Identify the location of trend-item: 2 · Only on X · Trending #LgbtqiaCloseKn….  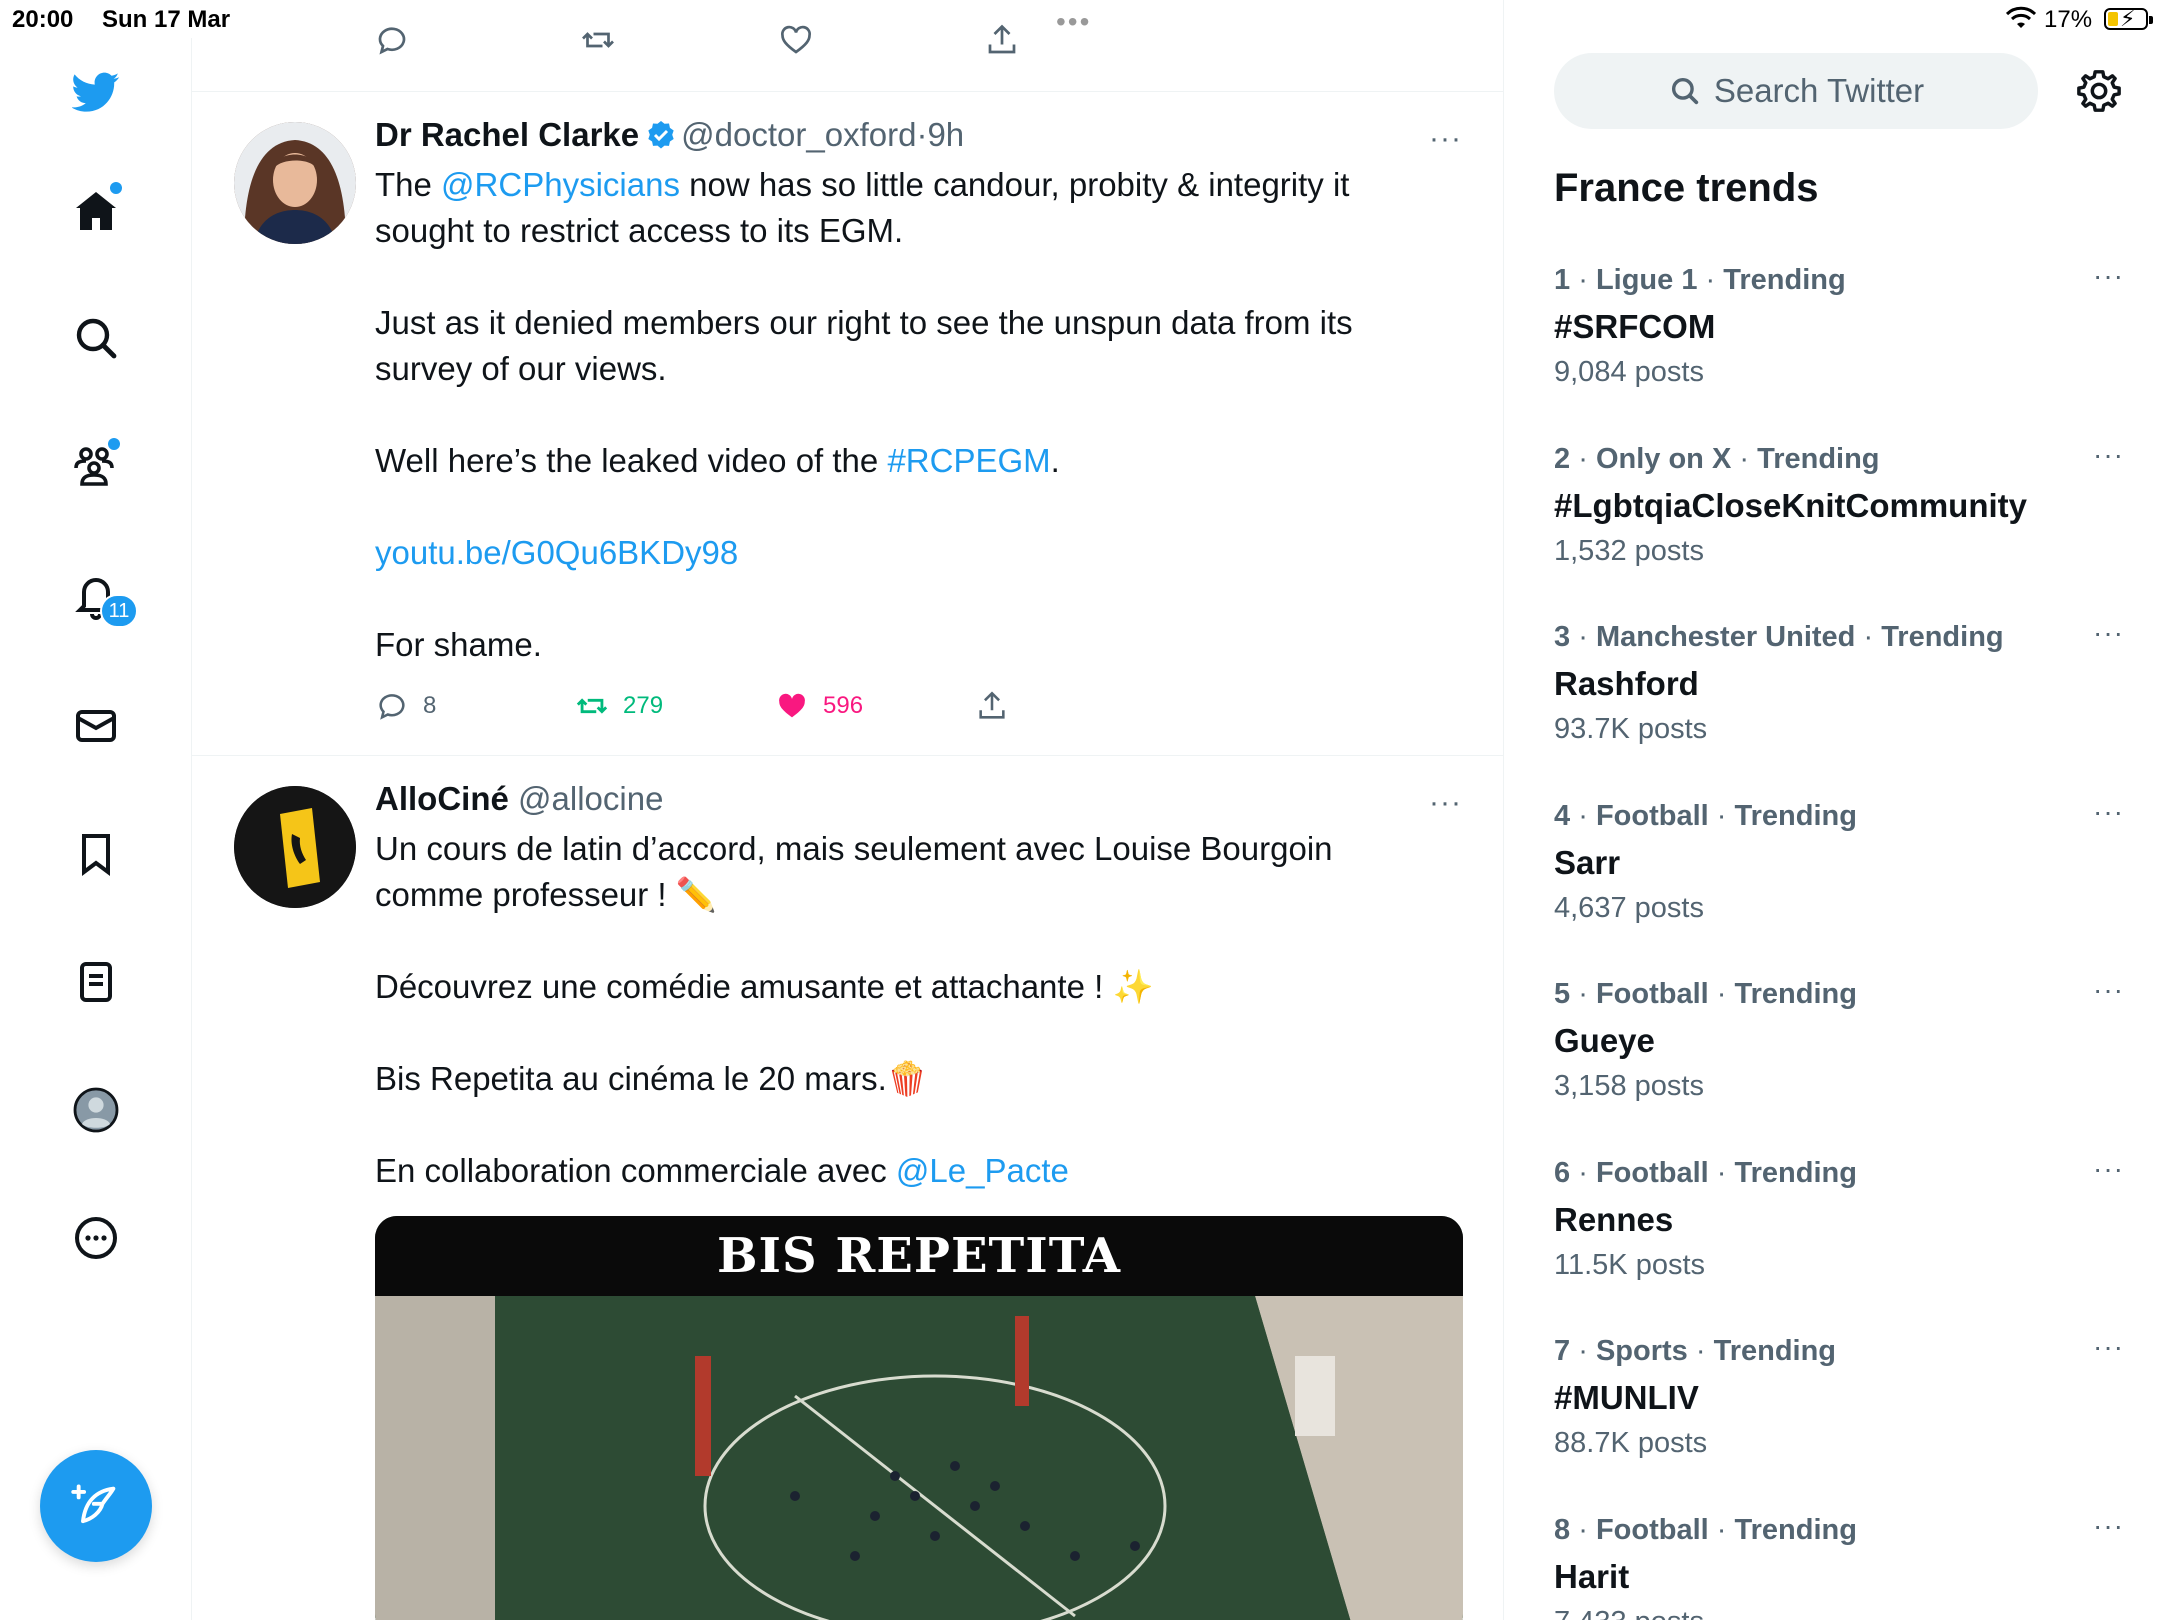
(1839, 530).